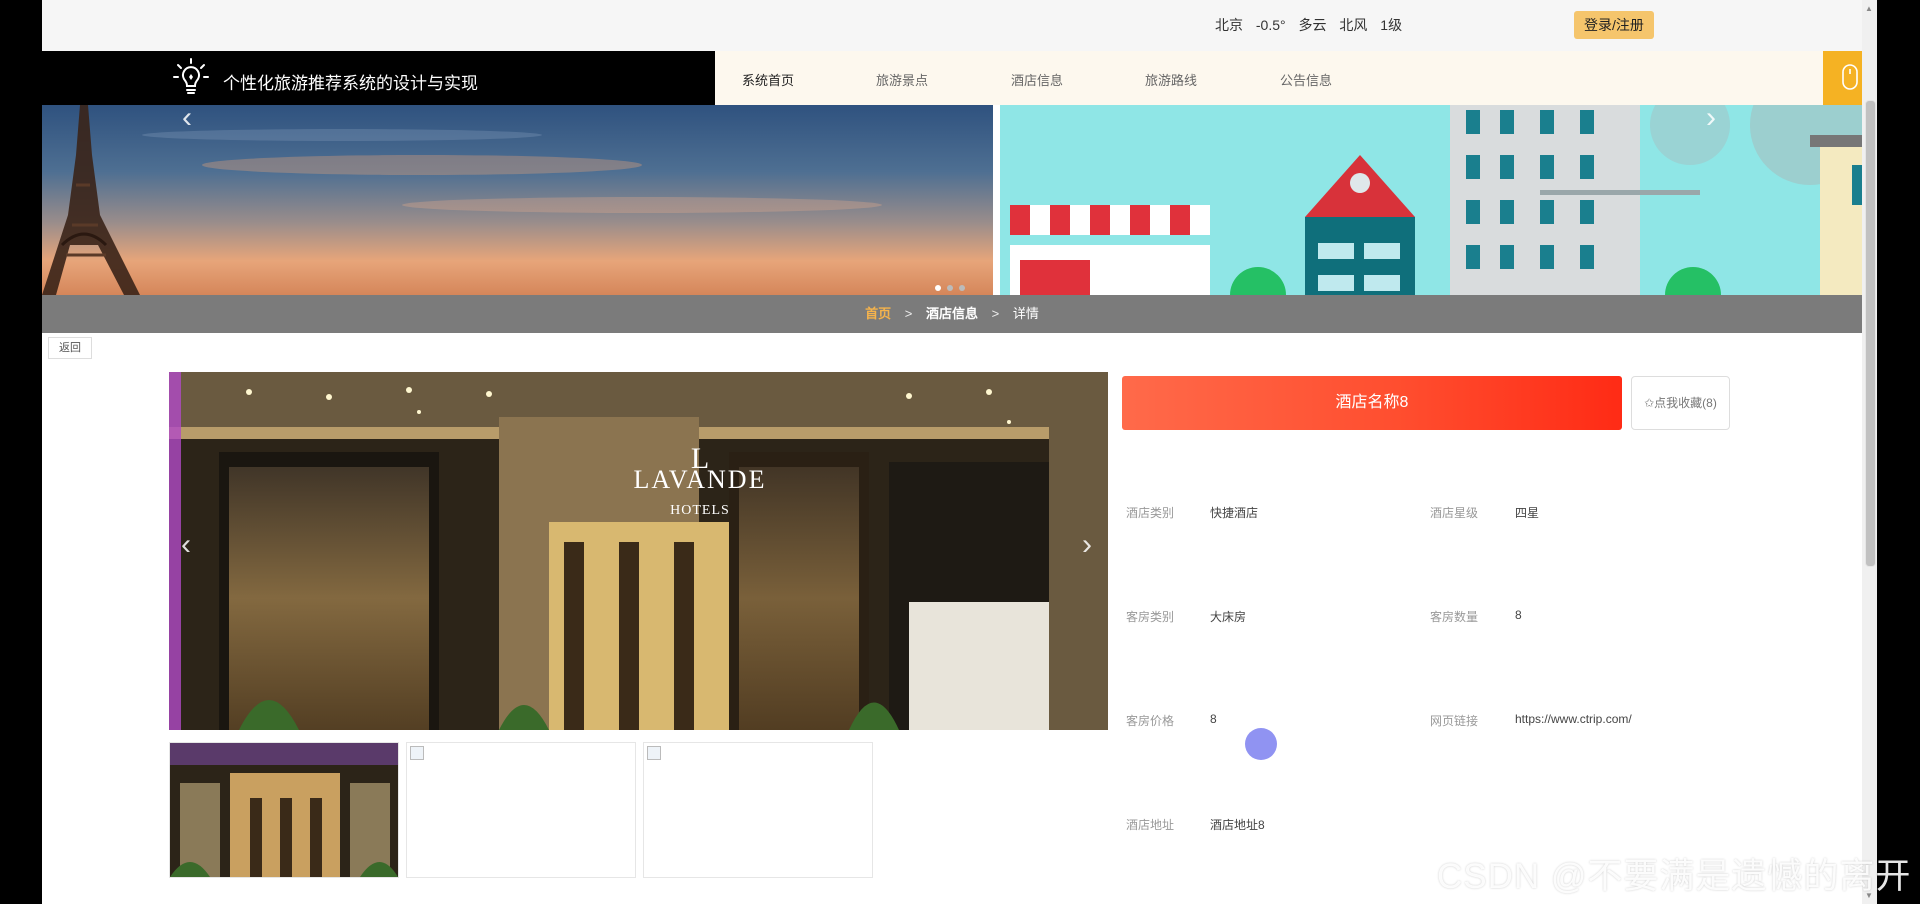  I want to click on hotel-name-banner: 酒店名称8, so click(1372, 403).